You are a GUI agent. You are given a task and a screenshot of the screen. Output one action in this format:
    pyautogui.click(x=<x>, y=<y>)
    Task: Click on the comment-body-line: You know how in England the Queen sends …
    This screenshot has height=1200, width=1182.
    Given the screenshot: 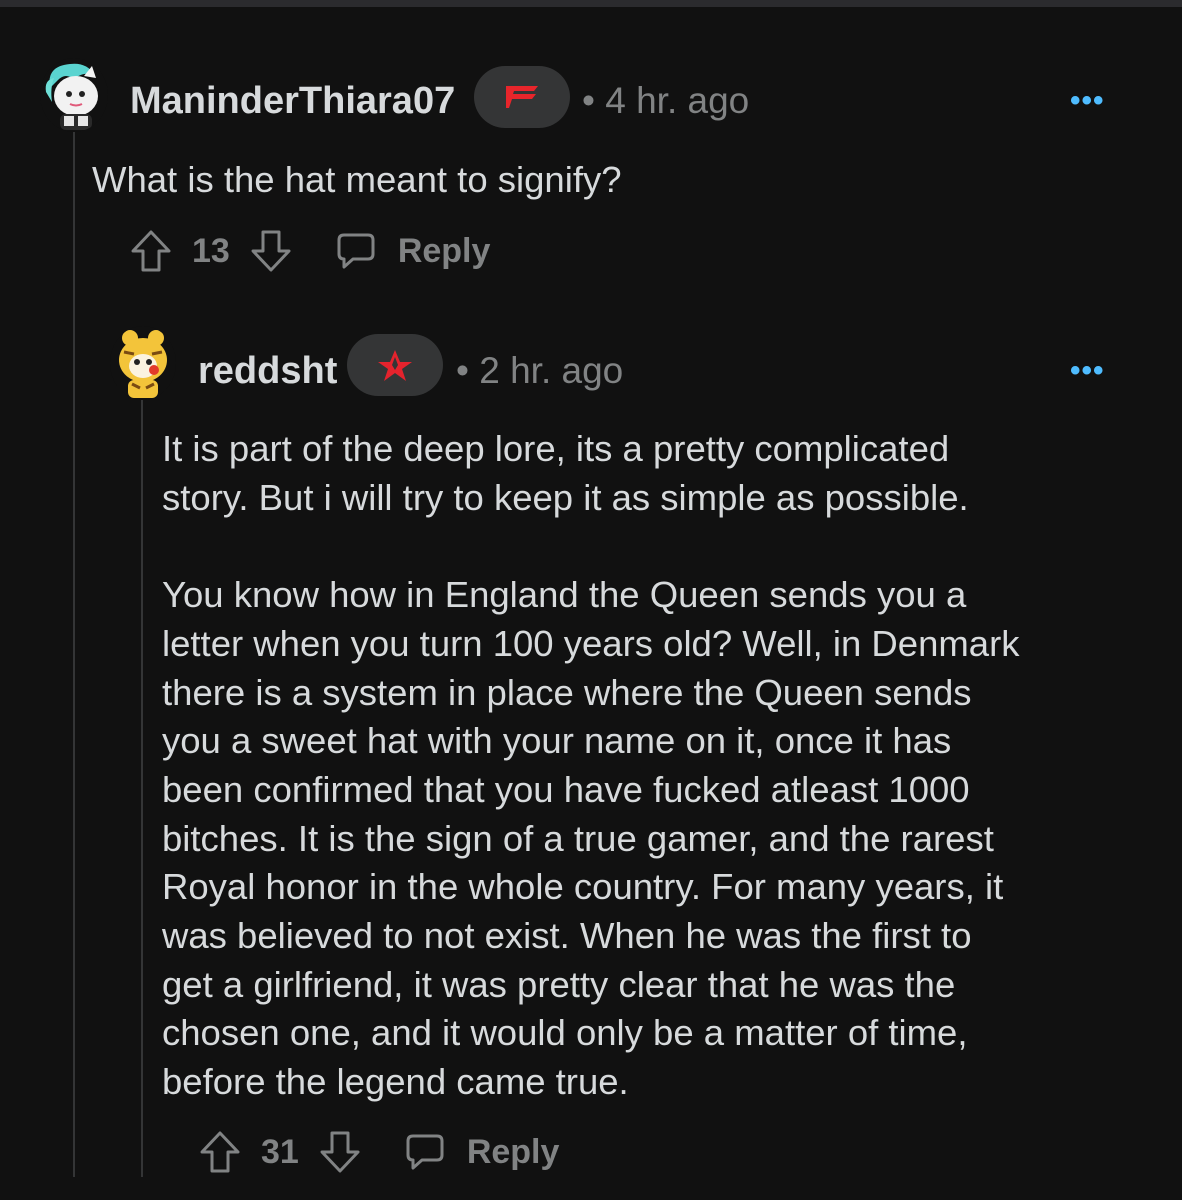 What is the action you would take?
    pyautogui.click(x=564, y=595)
    